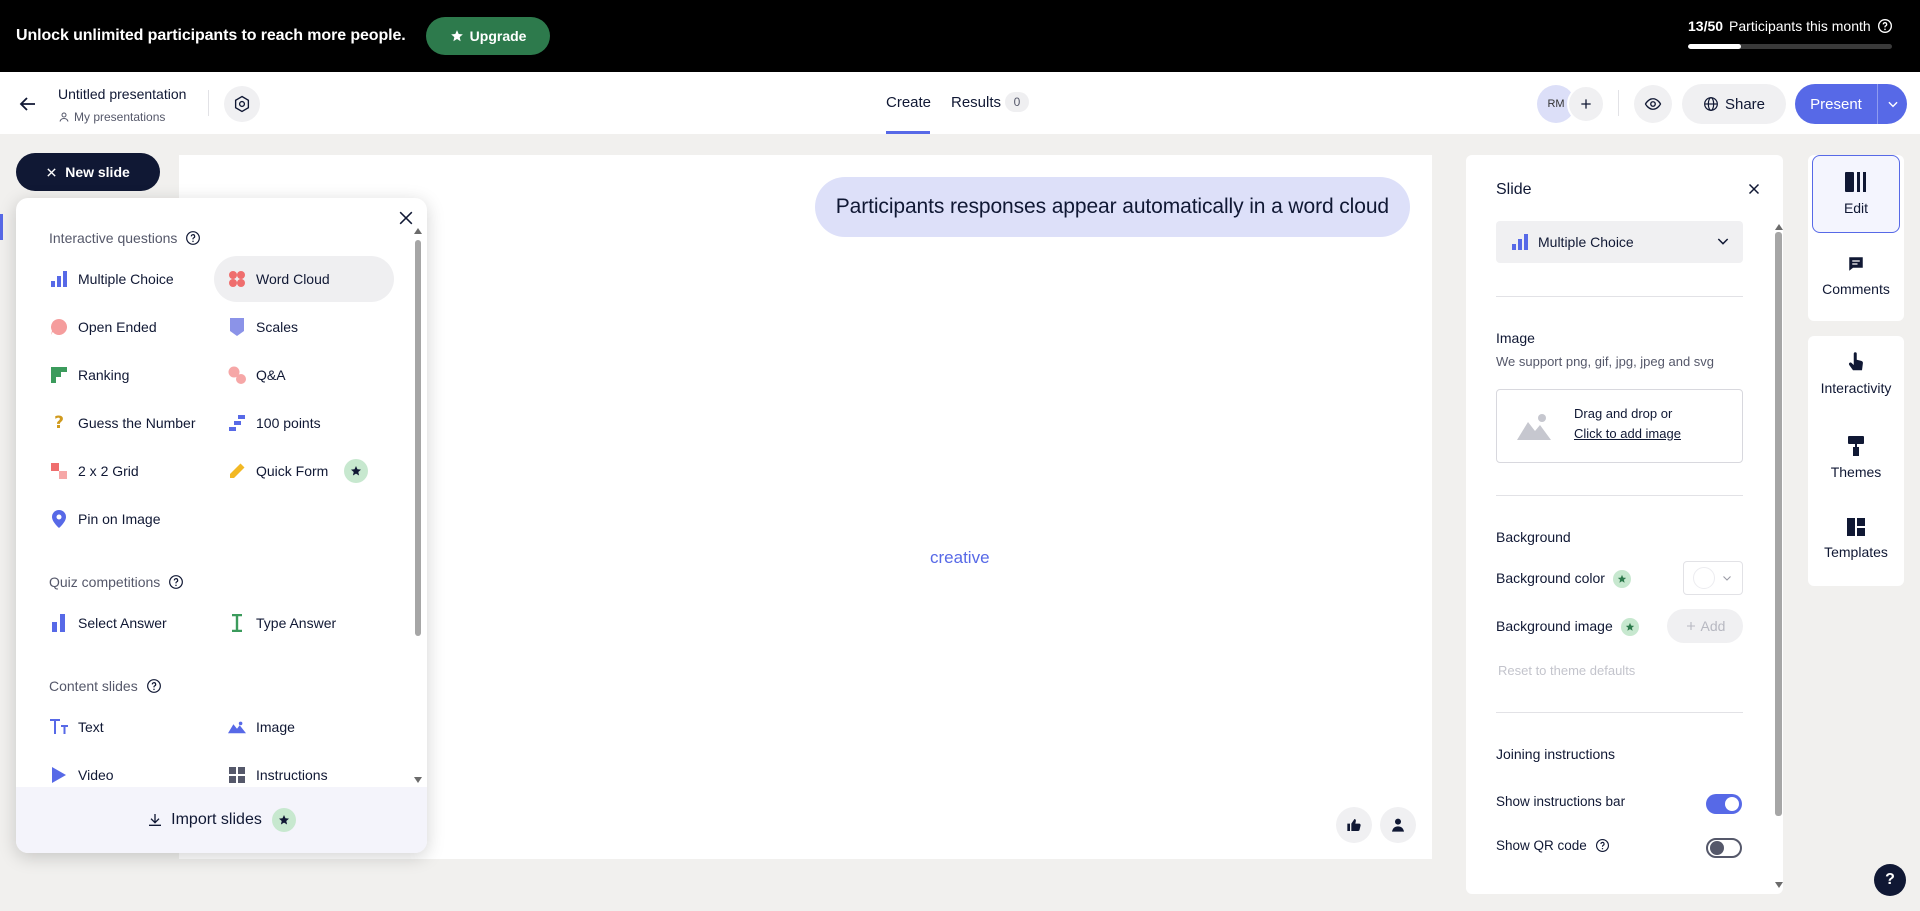 Image resolution: width=1920 pixels, height=911 pixels. I want to click on panel-title: Slide, so click(1514, 189).